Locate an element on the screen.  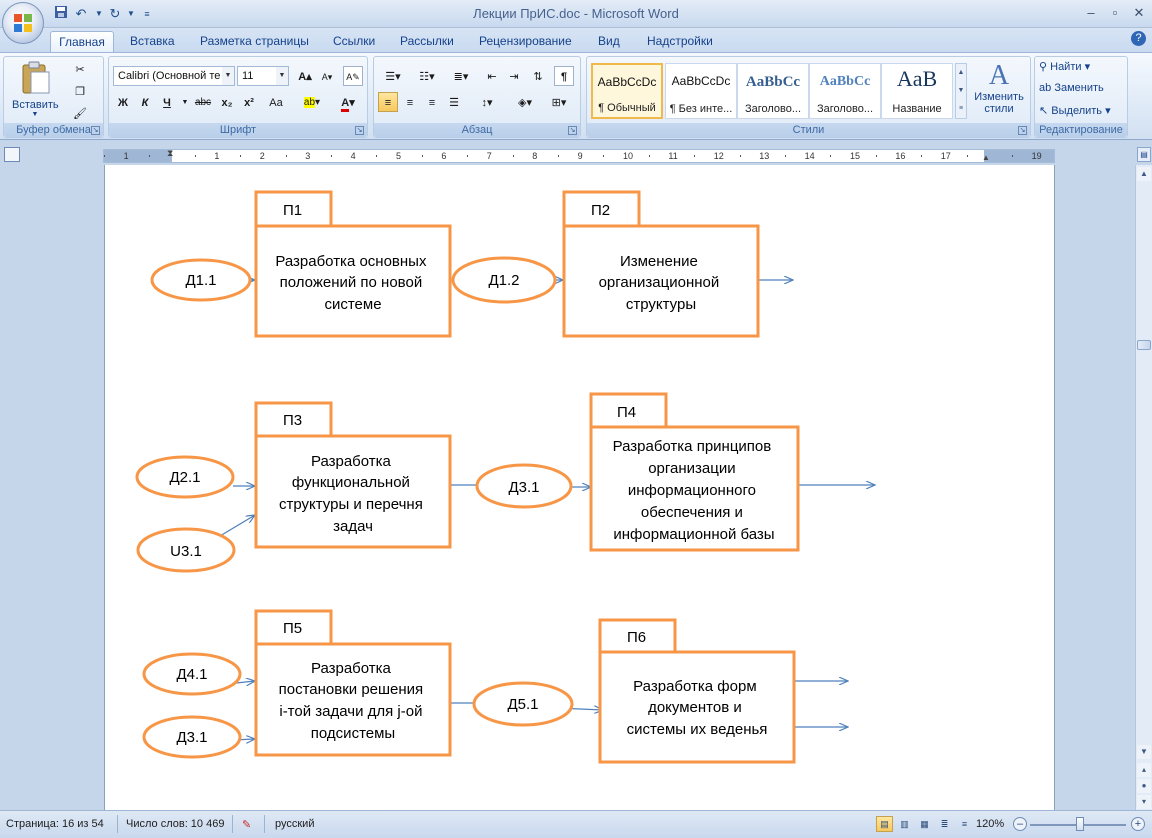
style-title: AaB Название is located at coordinates (917, 91).